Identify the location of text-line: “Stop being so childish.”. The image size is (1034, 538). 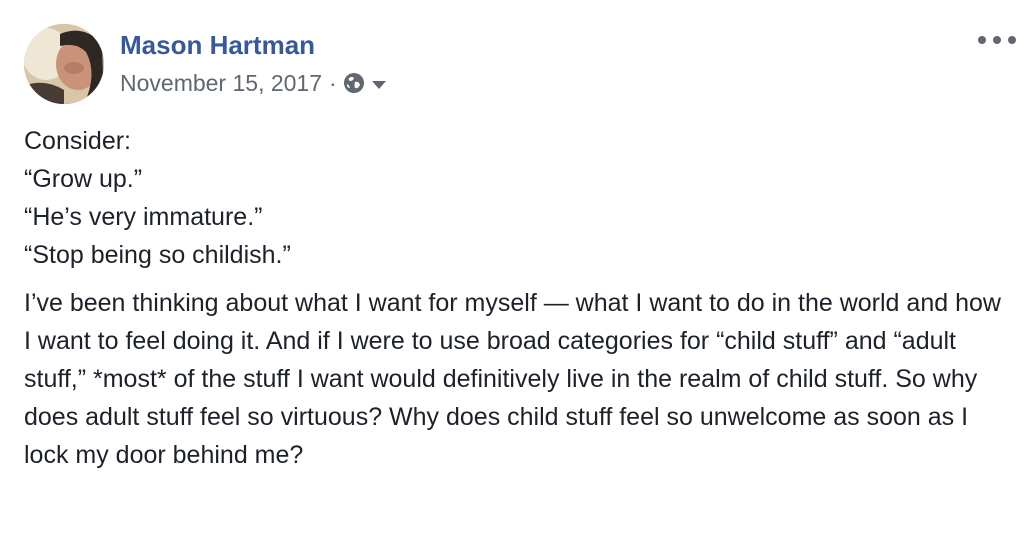
(157, 255).